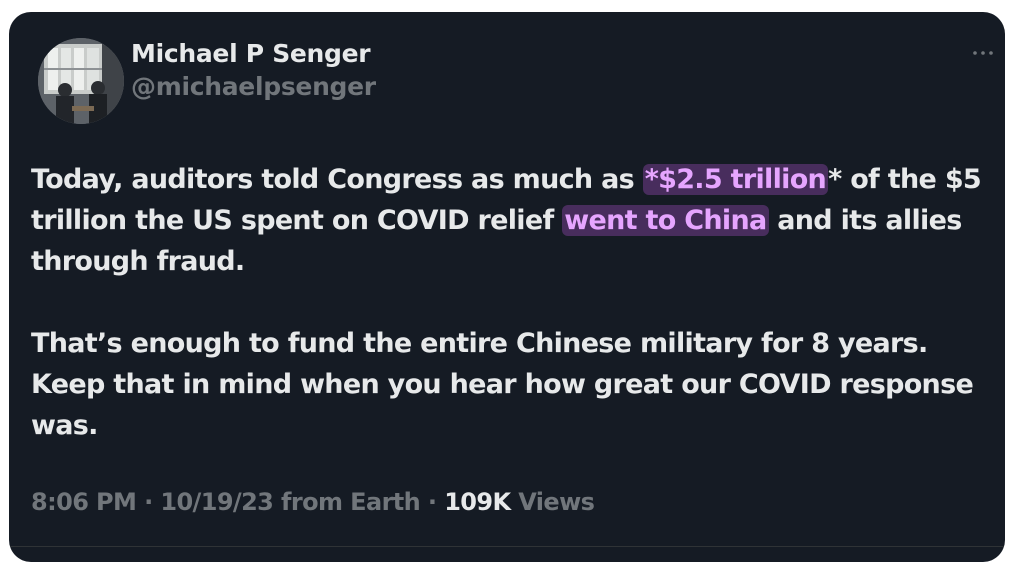 The image size is (1015, 579). What do you see at coordinates (251, 53) in the screenshot?
I see `display-name: Michael P Senger` at bounding box center [251, 53].